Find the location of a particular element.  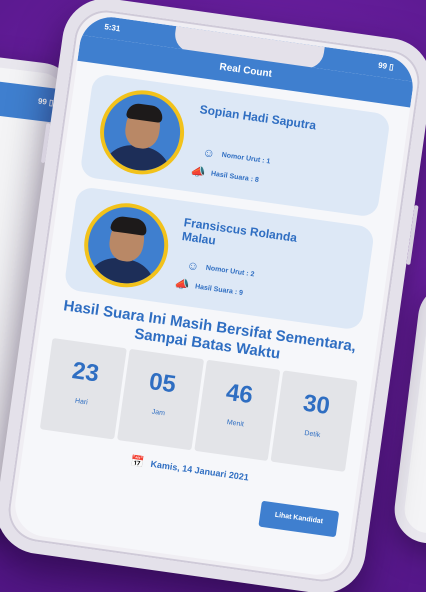

candidate-suara-1: 📣 Hasil Suara : 8 is located at coordinates (225, 175).